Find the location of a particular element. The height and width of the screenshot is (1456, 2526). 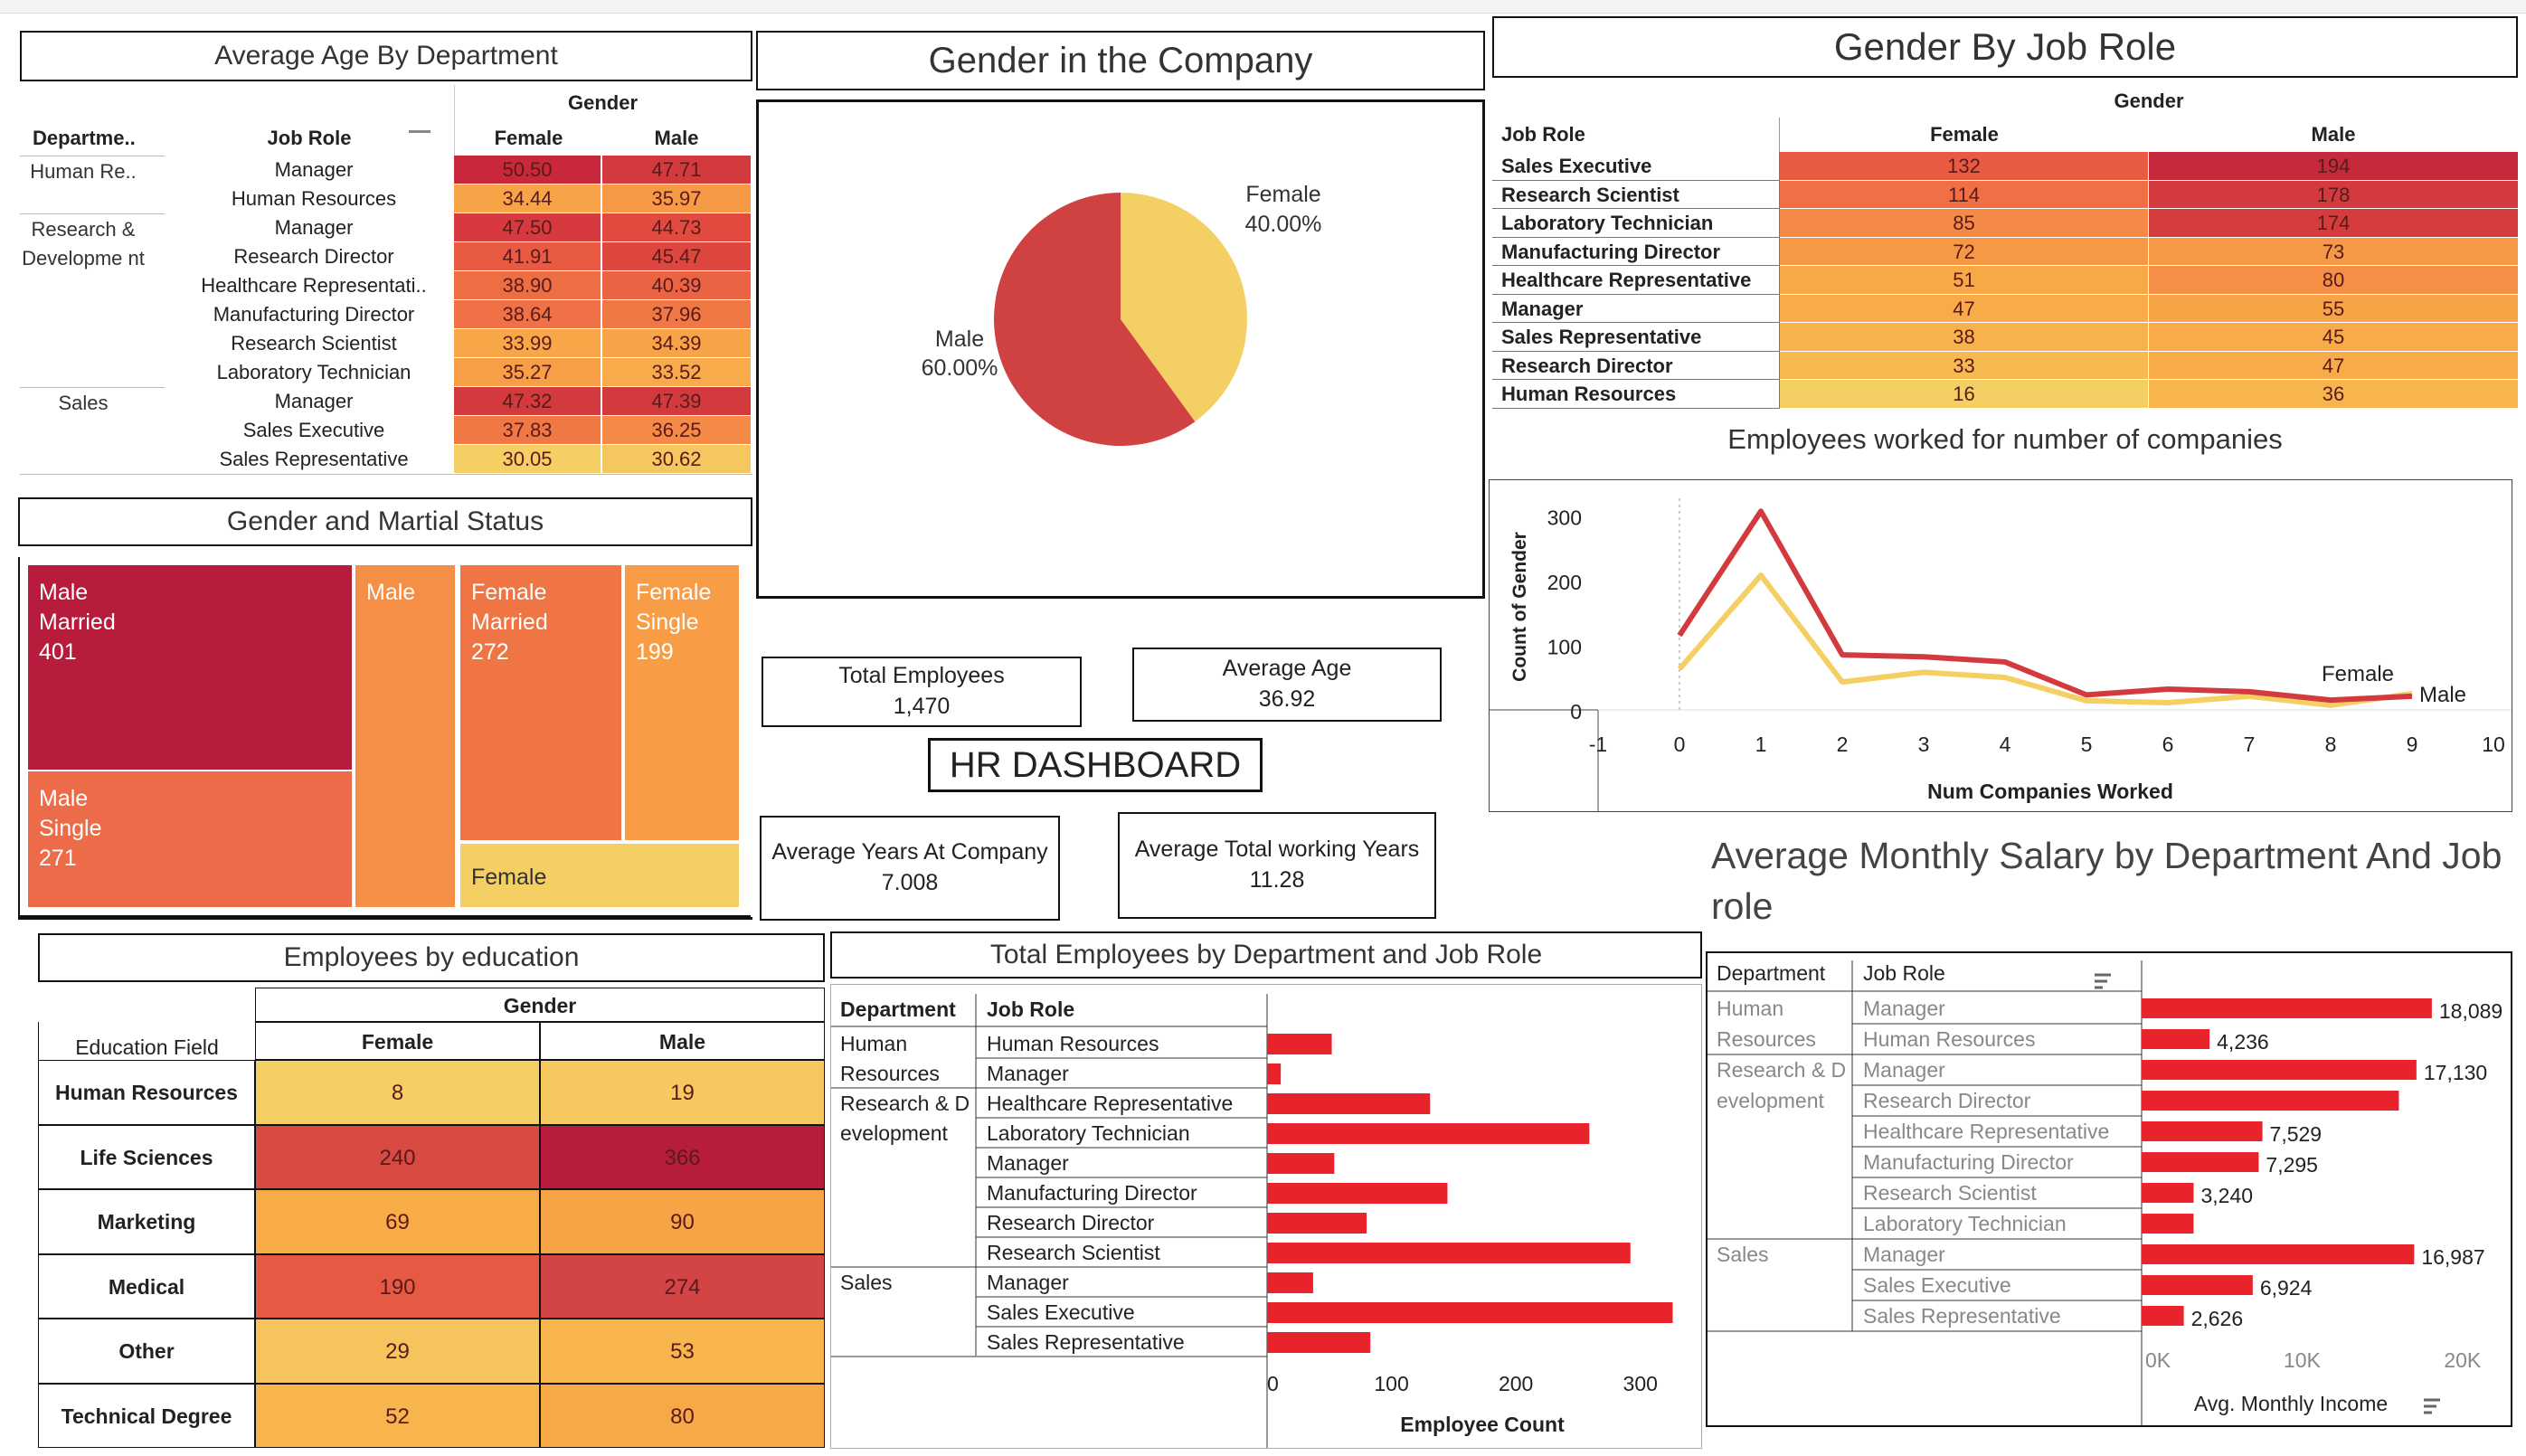

bar-value-label: 4,236 is located at coordinates (2243, 1042).